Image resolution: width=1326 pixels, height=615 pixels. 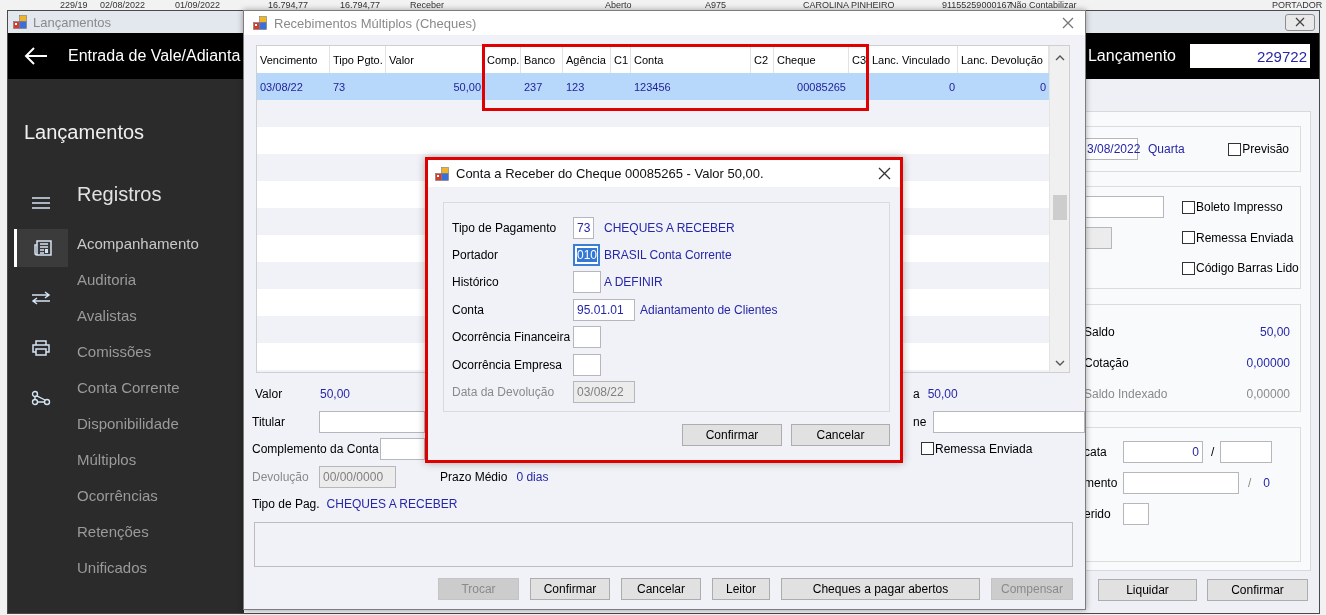 I want to click on chevron-up-icon, so click(x=1059, y=58).